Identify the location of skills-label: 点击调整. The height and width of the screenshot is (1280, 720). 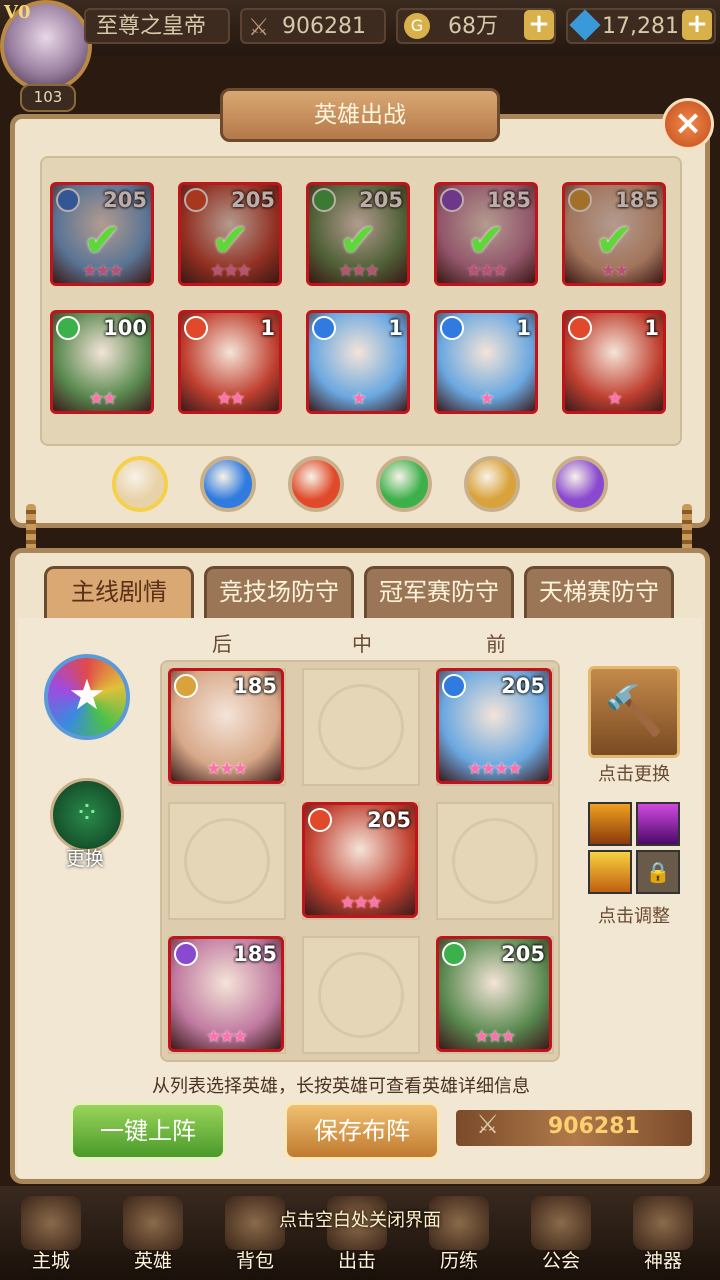
(634, 916).